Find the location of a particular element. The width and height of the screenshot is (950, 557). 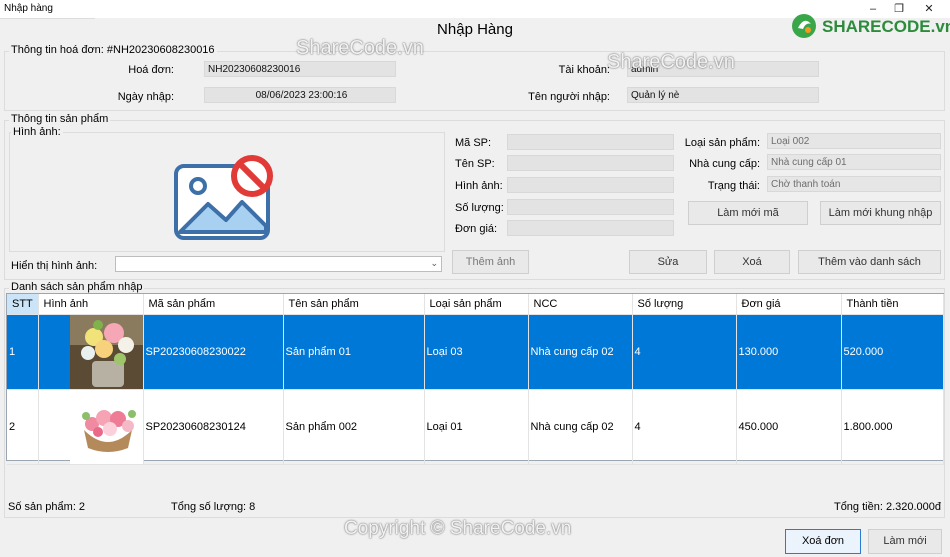

cell-price: 130.000 is located at coordinates (789, 352).